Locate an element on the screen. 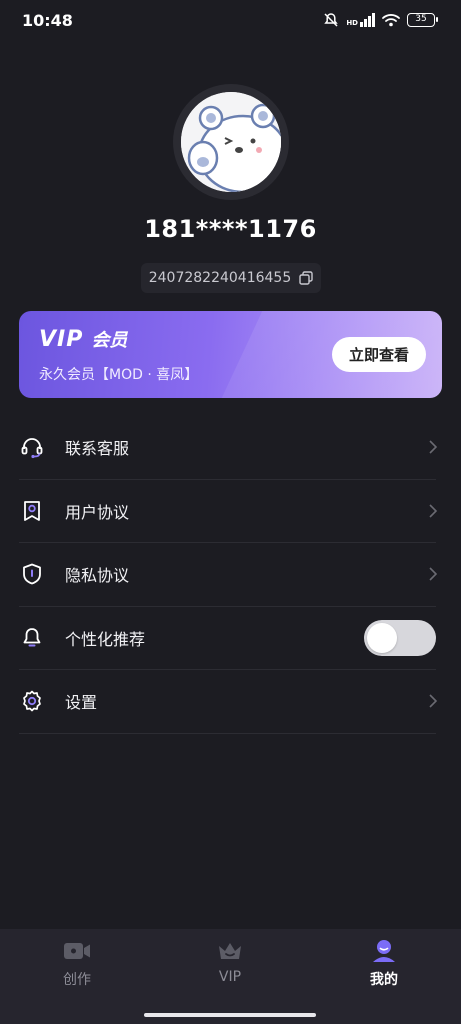  vip-title: VIP 会员 is located at coordinates (83, 339).